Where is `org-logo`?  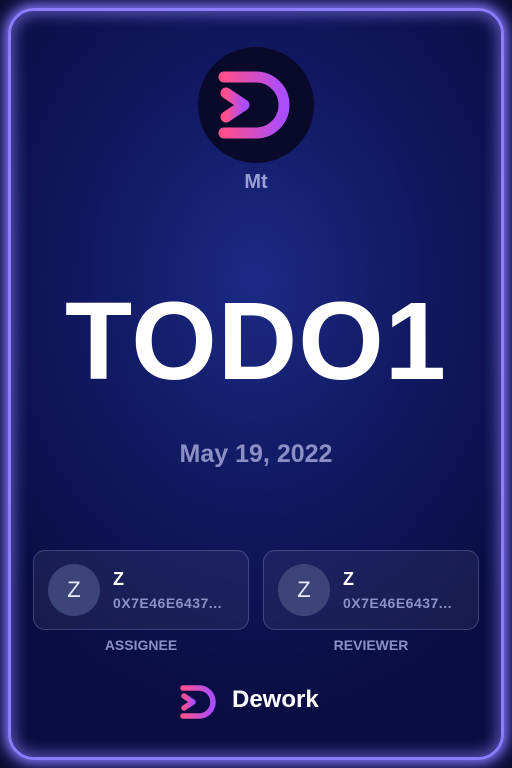 org-logo is located at coordinates (256, 105).